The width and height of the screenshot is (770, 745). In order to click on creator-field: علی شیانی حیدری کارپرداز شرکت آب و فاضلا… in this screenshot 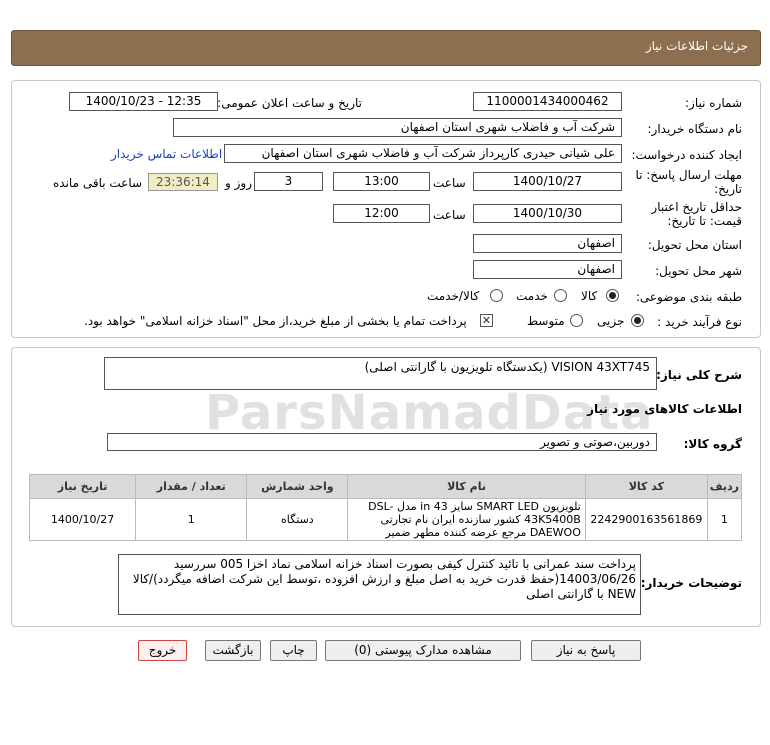, I will do `click(423, 153)`.